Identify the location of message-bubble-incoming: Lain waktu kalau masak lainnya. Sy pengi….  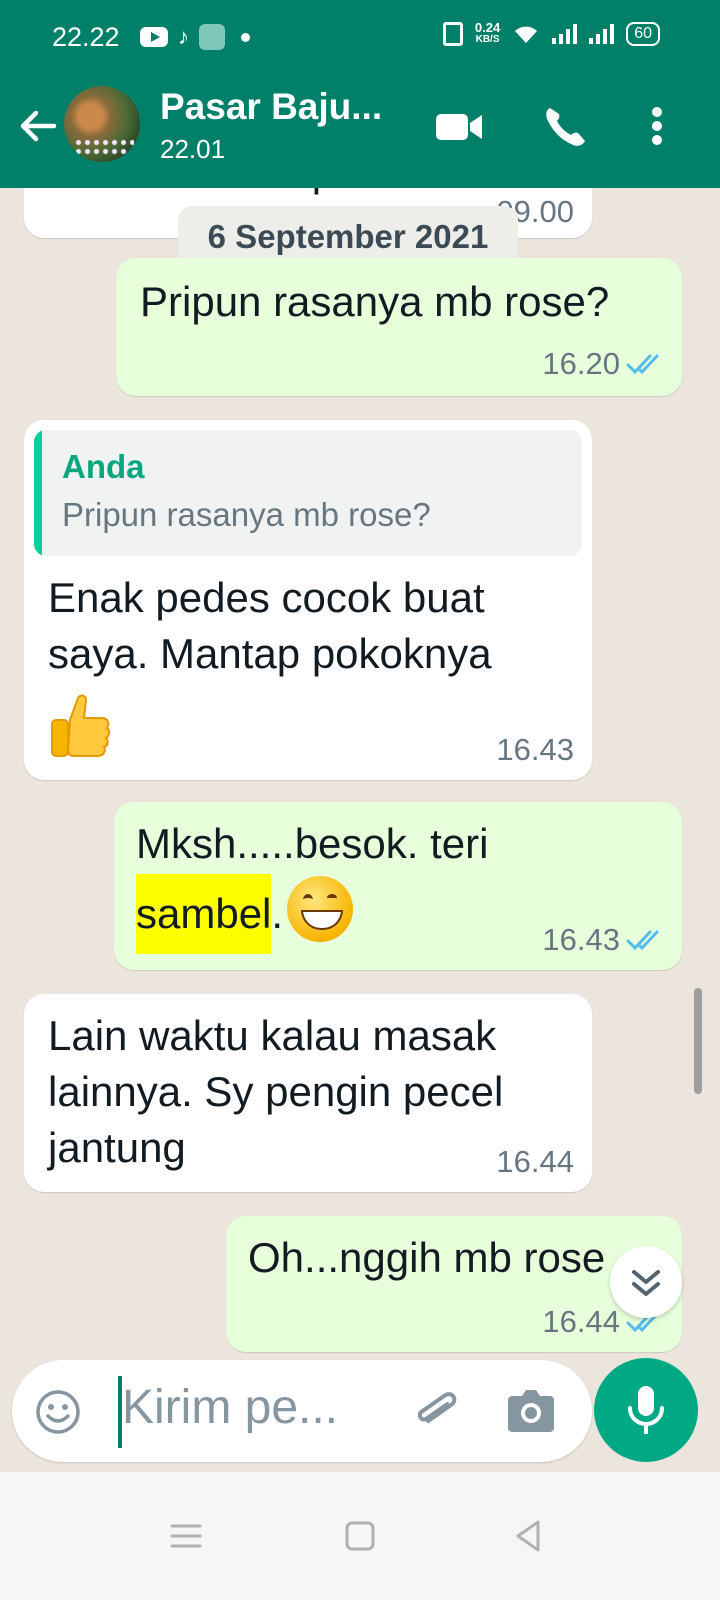
(308, 1093).